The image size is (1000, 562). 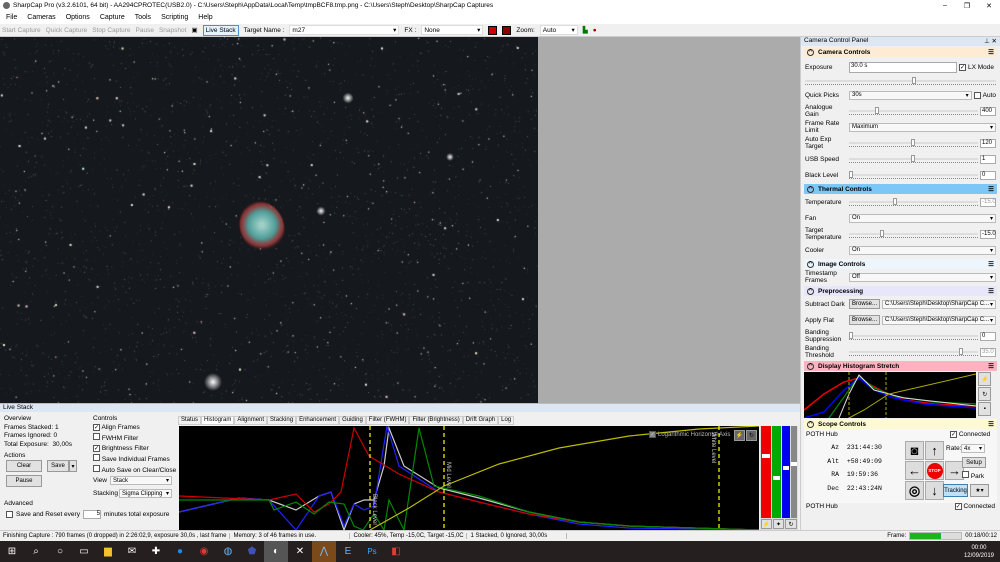 I want to click on quick-capture-button: Quick Capture, so click(x=67, y=30).